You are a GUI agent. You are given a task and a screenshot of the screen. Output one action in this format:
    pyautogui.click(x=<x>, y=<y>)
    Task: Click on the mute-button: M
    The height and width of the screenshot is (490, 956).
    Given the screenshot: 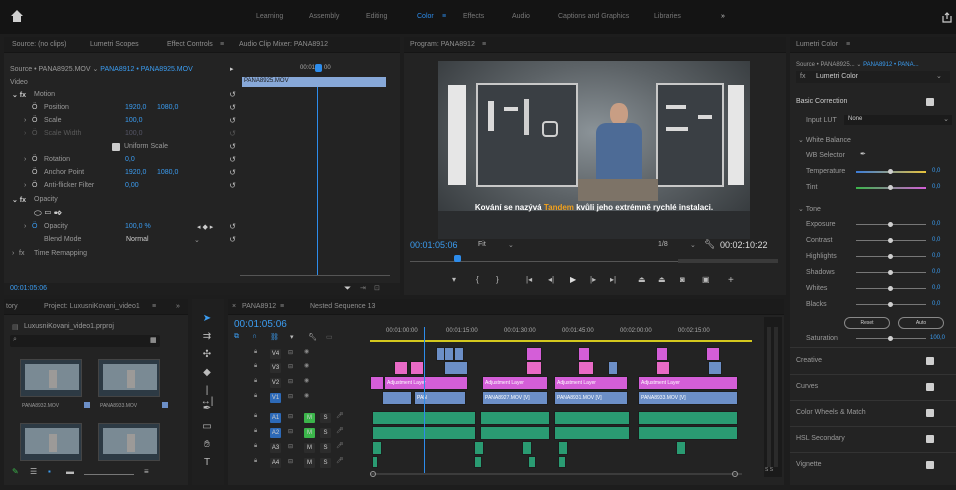 What is the action you would take?
    pyautogui.click(x=309, y=433)
    